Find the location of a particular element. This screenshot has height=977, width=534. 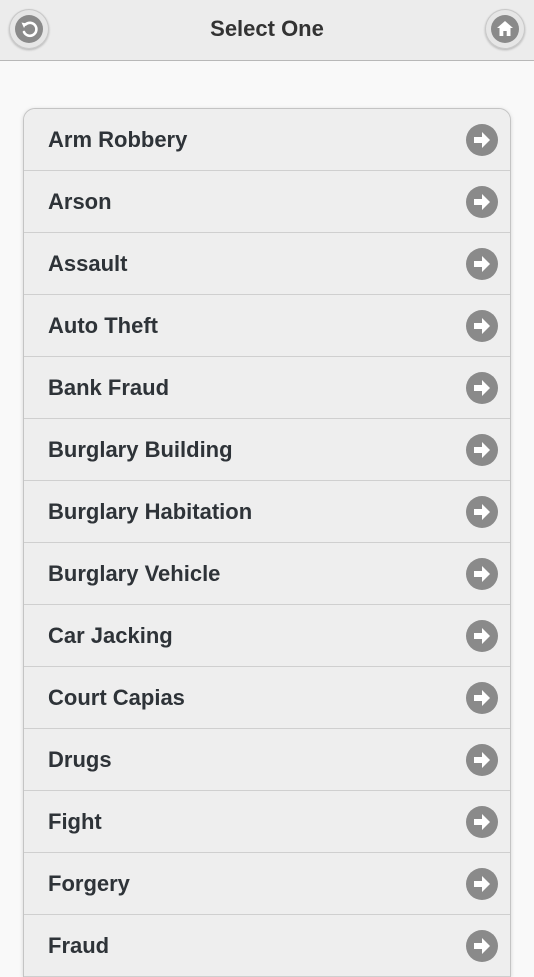

home-button is located at coordinates (505, 29).